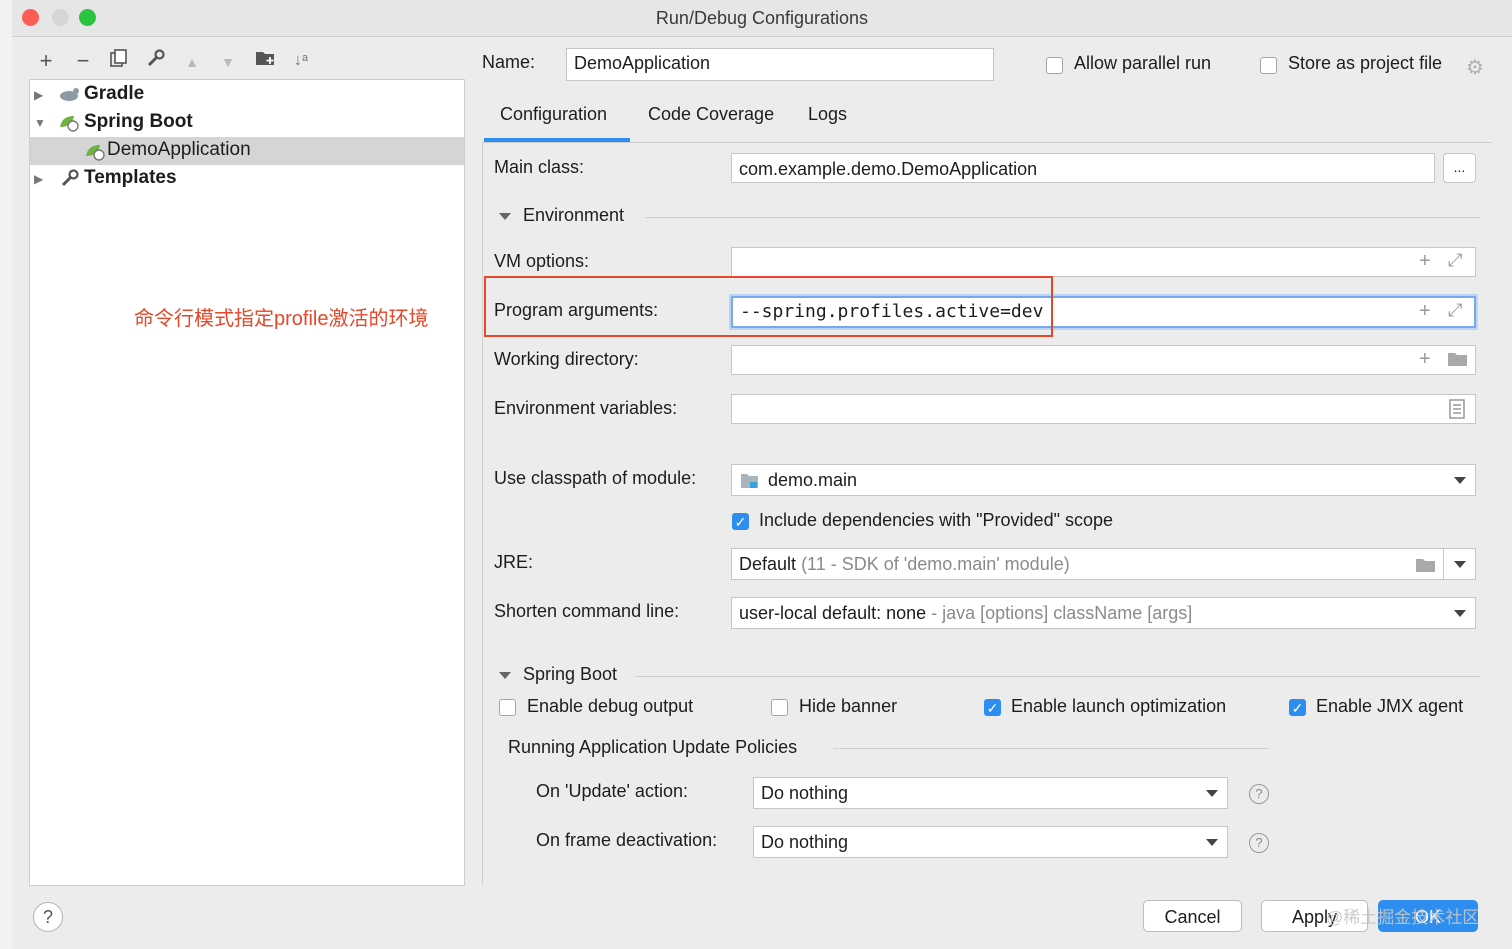 This screenshot has width=1512, height=949. I want to click on jre-label: JRE:, so click(514, 562).